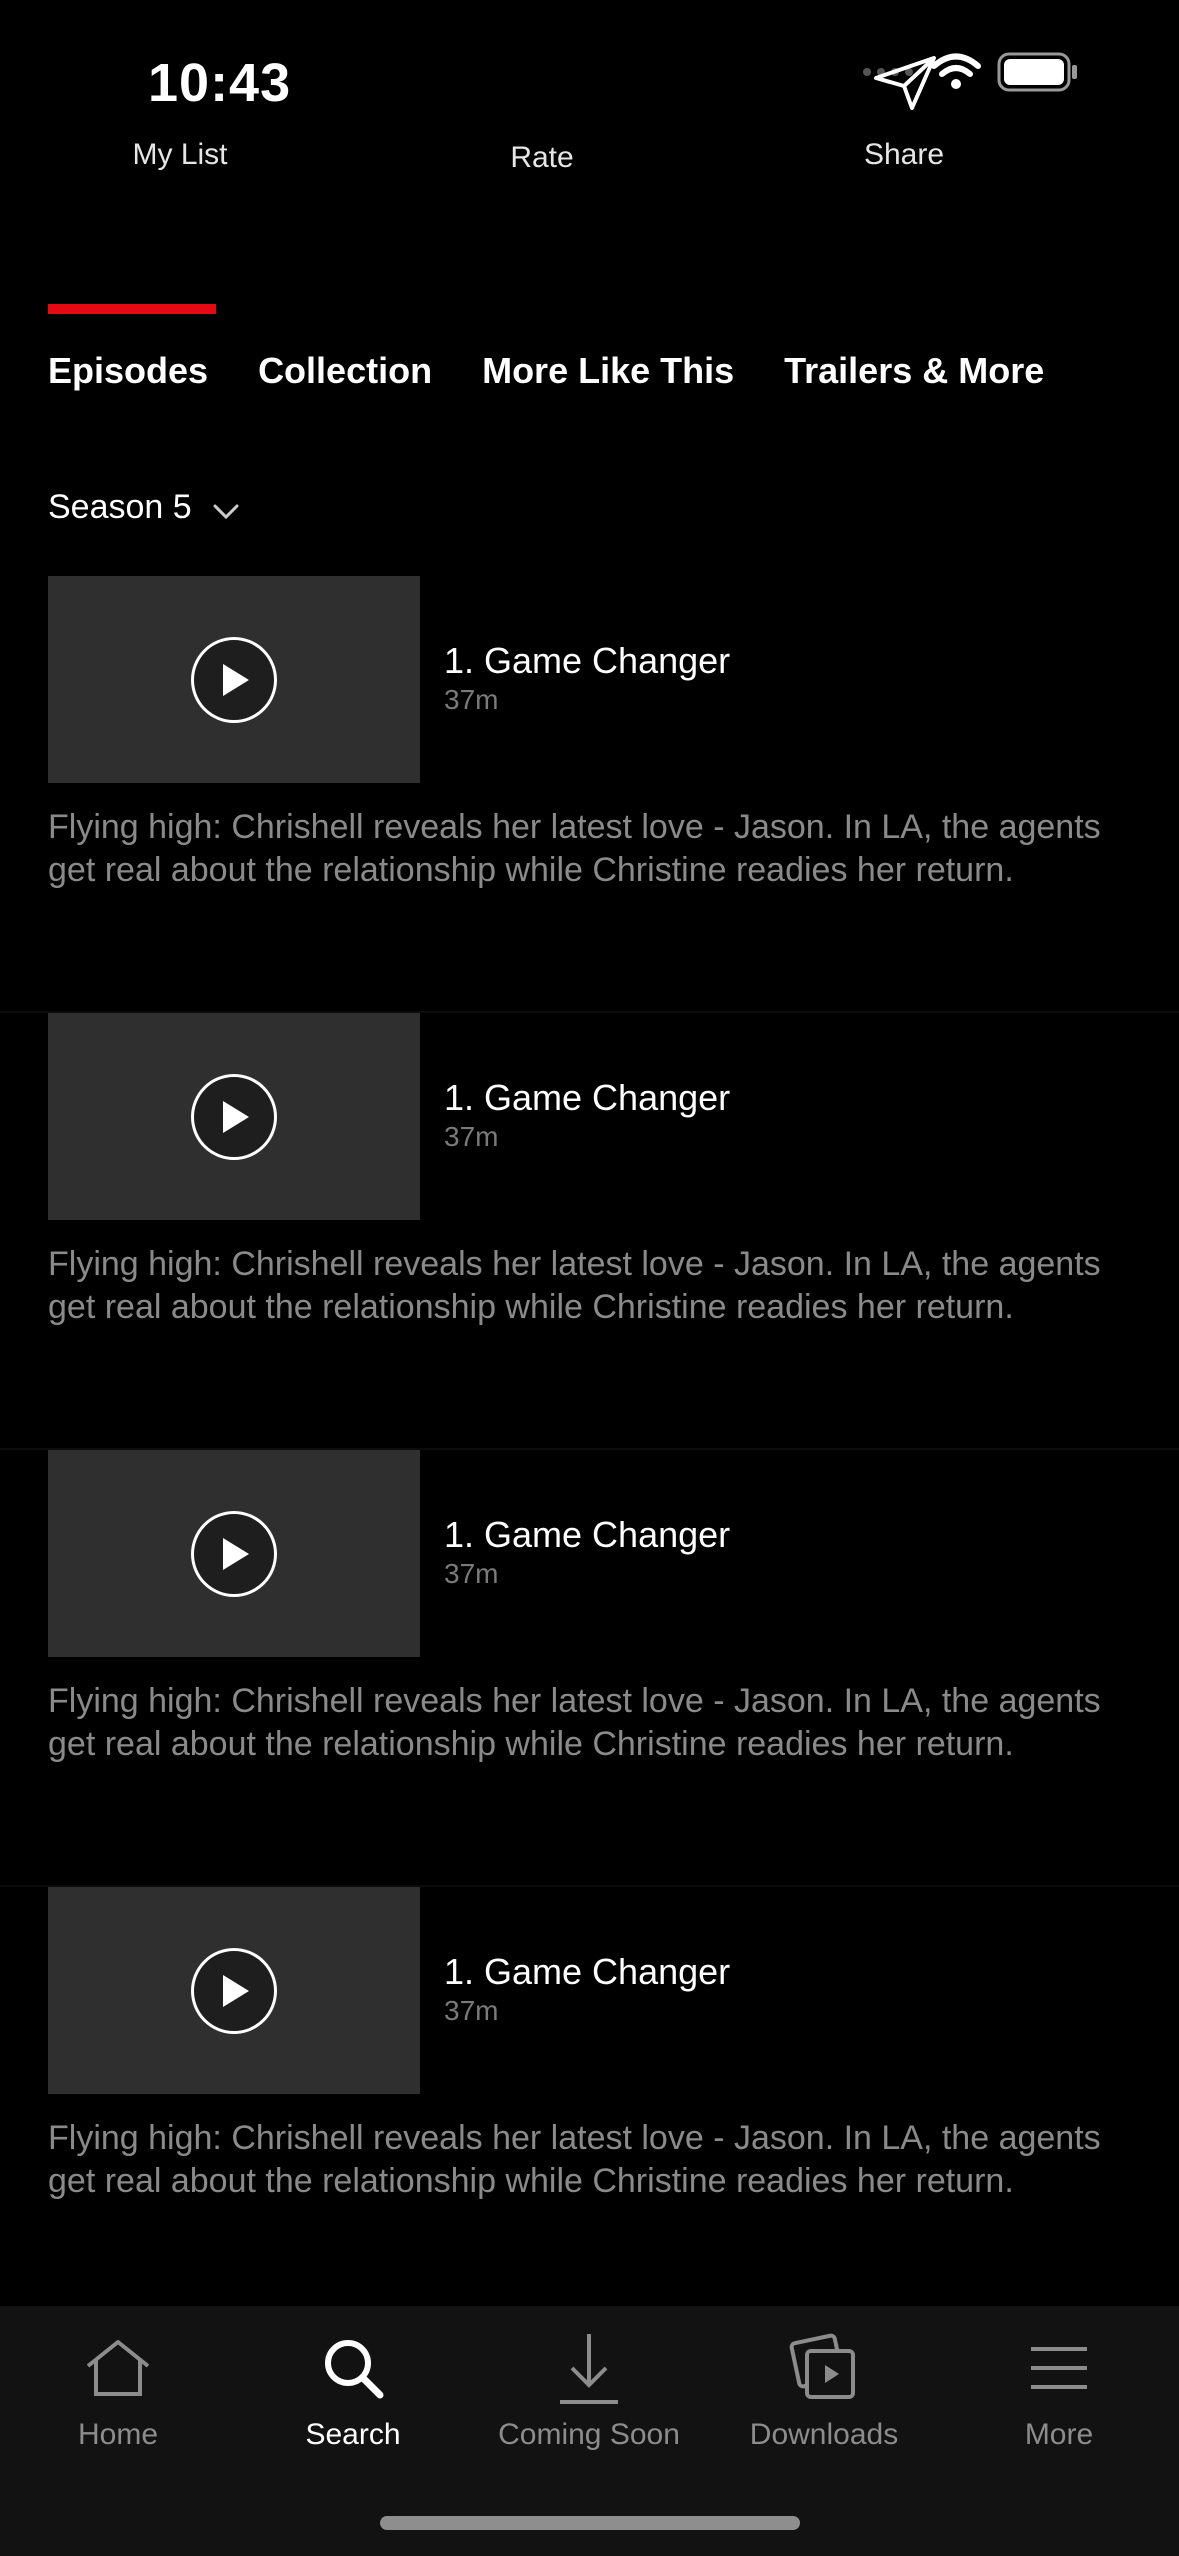 The image size is (1179, 2556). What do you see at coordinates (1059, 2434) in the screenshot?
I see `nav-label: More` at bounding box center [1059, 2434].